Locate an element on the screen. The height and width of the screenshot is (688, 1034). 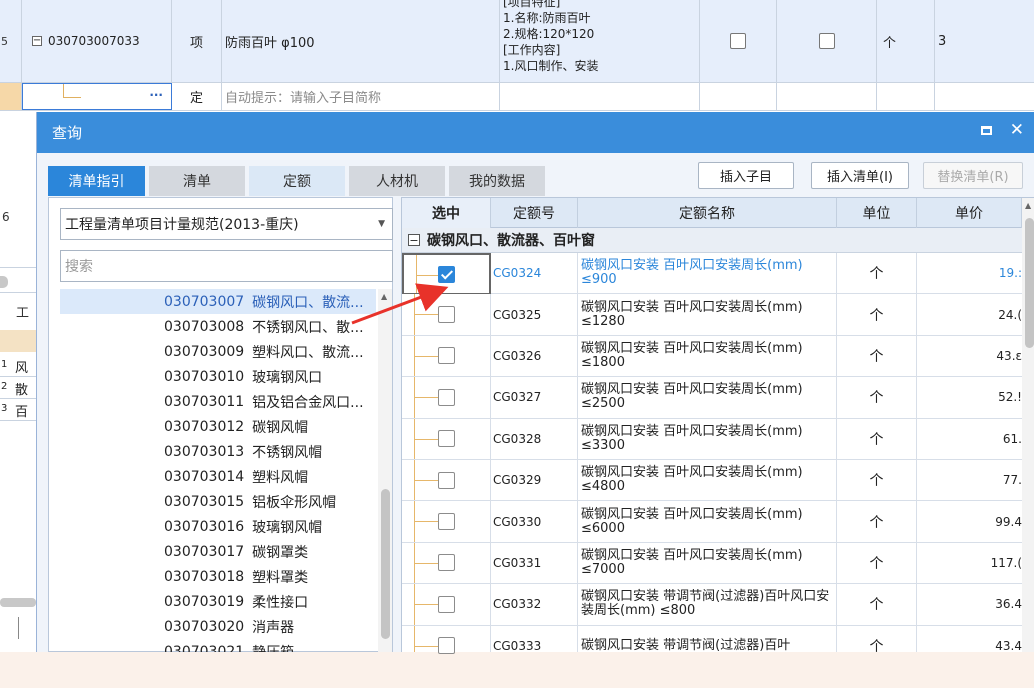
row-text: 百 is located at coordinates (22, 412).